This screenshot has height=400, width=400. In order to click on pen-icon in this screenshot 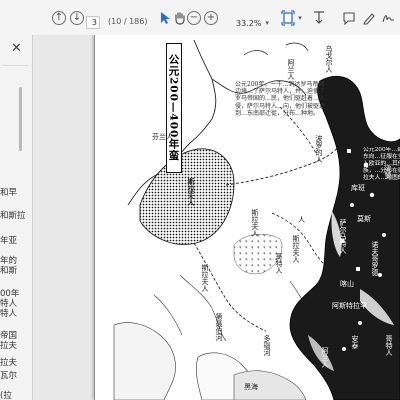, I will do `click(369, 19)`.